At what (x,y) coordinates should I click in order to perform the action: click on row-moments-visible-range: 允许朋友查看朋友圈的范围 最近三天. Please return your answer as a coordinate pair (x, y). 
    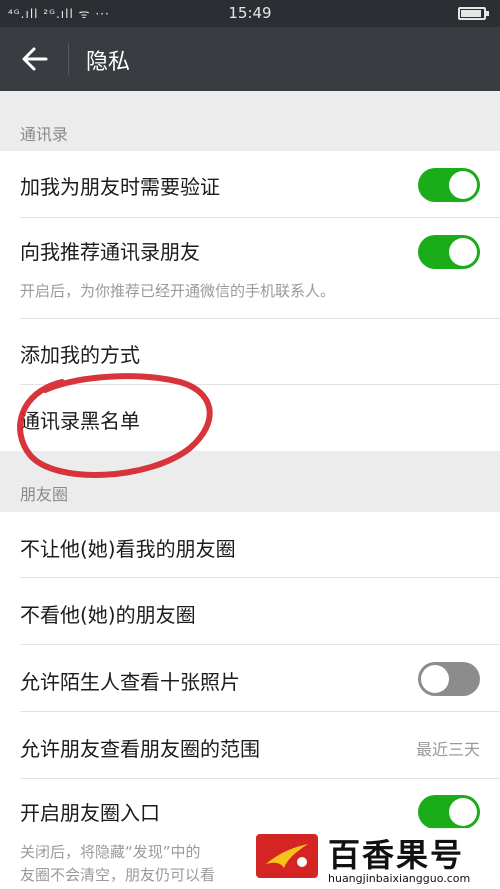
    Looking at the image, I should click on (250, 745).